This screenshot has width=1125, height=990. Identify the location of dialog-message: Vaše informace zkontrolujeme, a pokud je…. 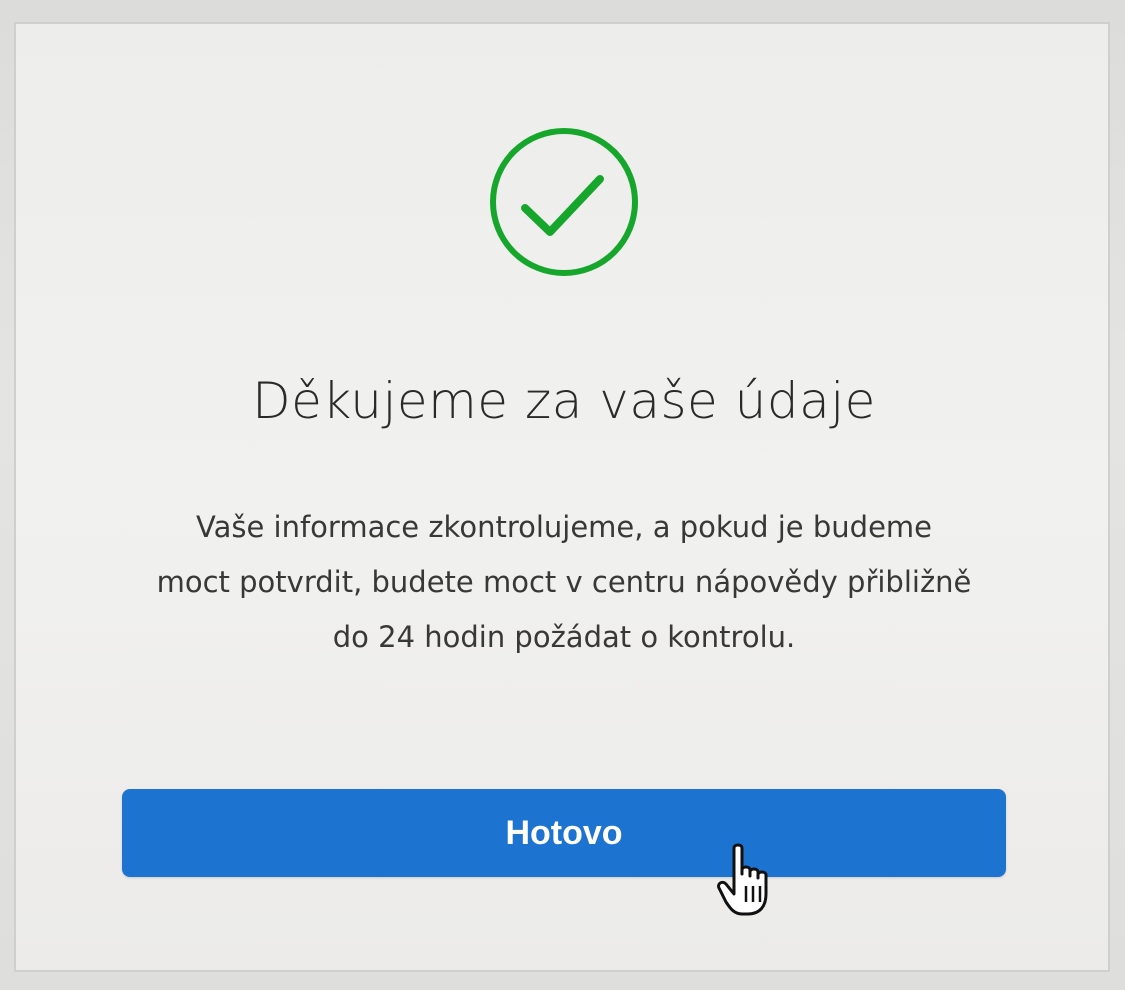
(564, 582).